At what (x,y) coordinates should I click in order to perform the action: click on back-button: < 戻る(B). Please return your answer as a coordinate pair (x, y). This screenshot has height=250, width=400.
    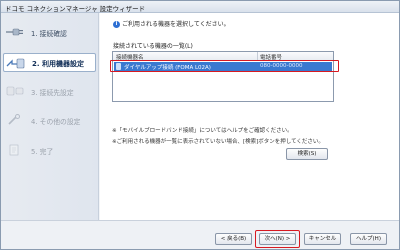
    Looking at the image, I should click on (233, 239).